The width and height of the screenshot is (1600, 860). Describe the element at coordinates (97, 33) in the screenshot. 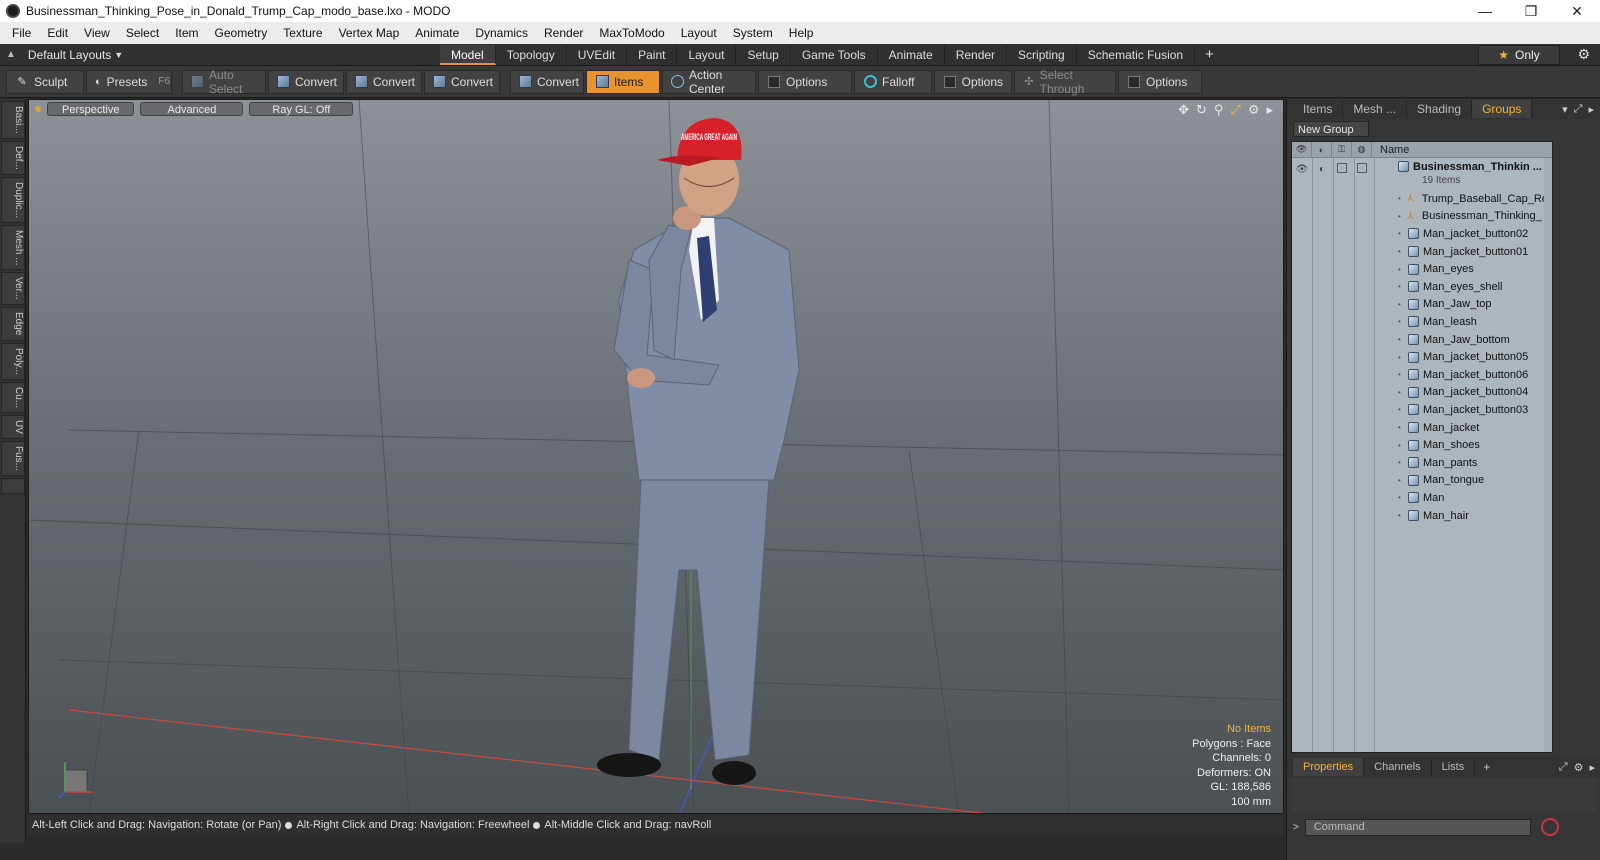

I see `menu-view: View` at that location.